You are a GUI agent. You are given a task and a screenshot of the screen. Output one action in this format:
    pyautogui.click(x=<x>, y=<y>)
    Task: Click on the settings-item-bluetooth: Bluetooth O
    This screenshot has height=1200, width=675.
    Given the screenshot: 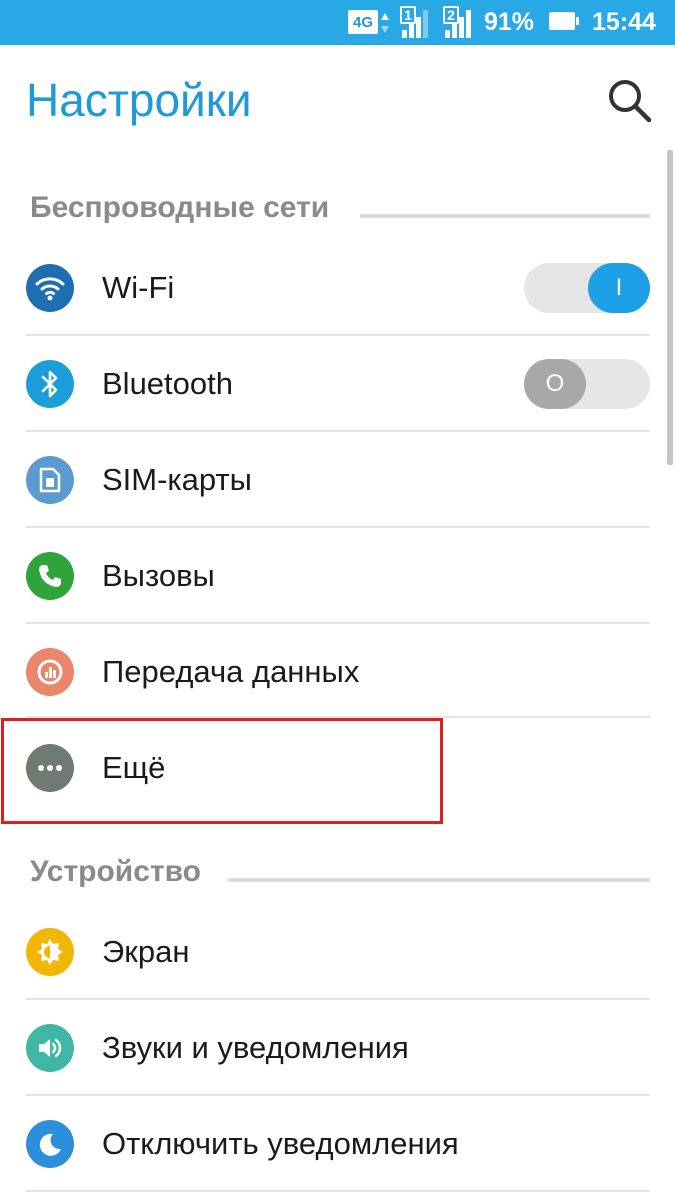 What is the action you would take?
    pyautogui.click(x=332, y=384)
    